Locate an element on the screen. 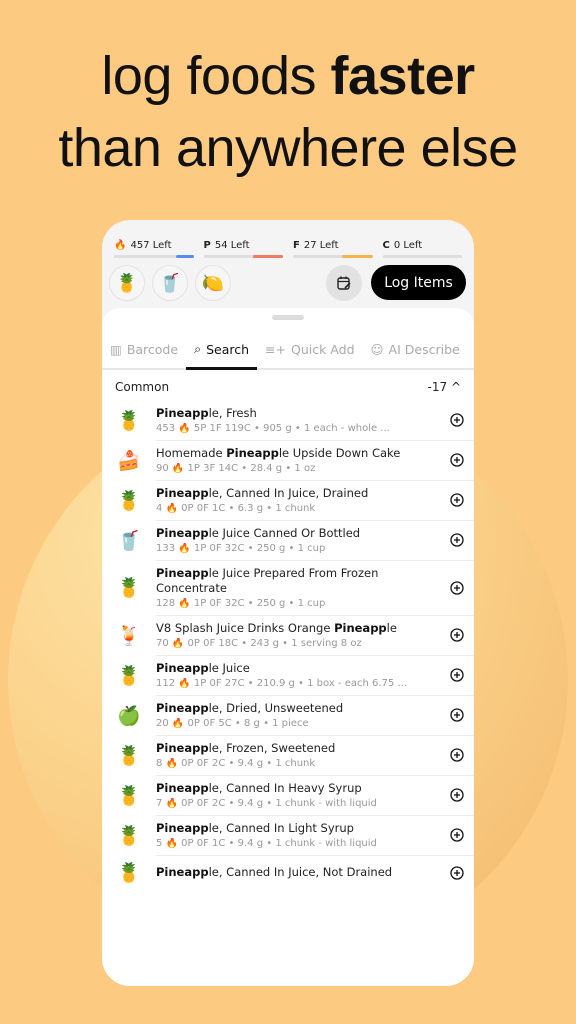 Image resolution: width=576 pixels, height=1024 pixels. food-icon: 🍹 is located at coordinates (129, 635).